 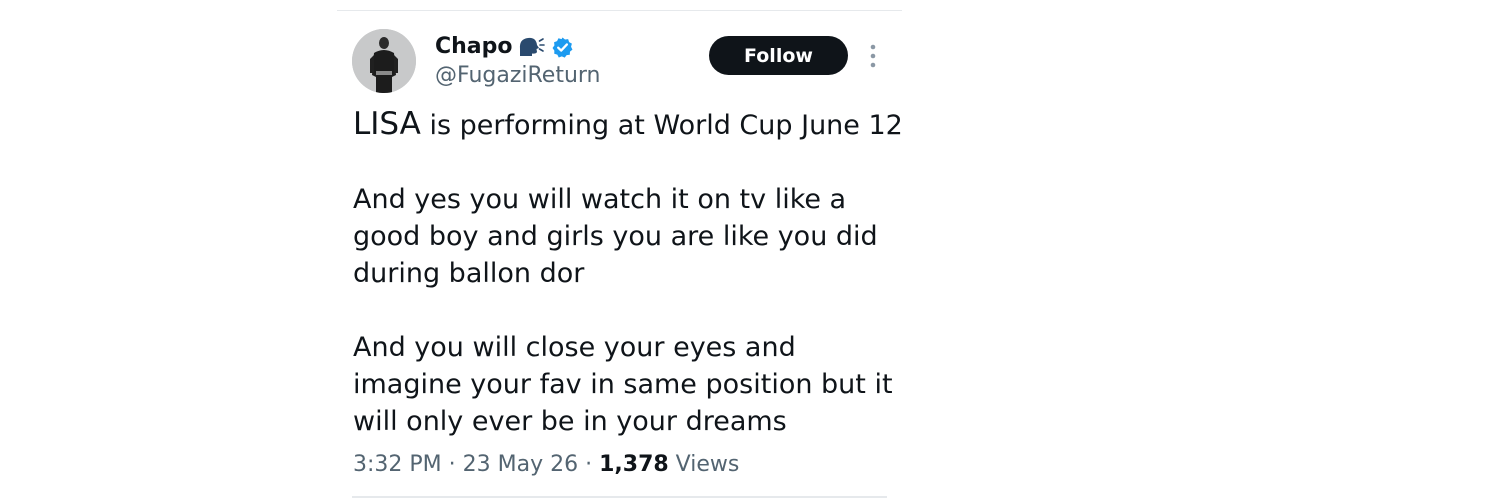 I want to click on author-name-row: Chapo, so click(x=504, y=47).